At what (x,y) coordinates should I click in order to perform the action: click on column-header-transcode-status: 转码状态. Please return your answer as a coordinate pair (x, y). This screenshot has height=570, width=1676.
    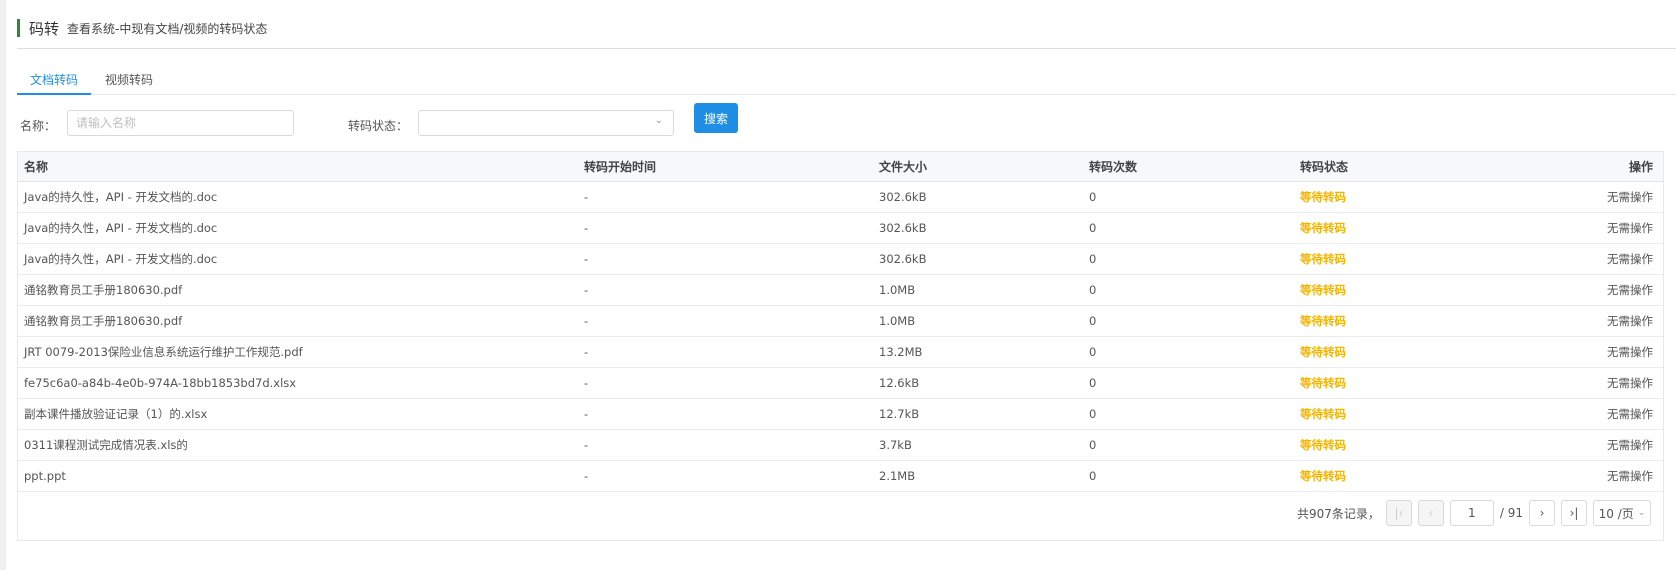
    Looking at the image, I should click on (1384, 167).